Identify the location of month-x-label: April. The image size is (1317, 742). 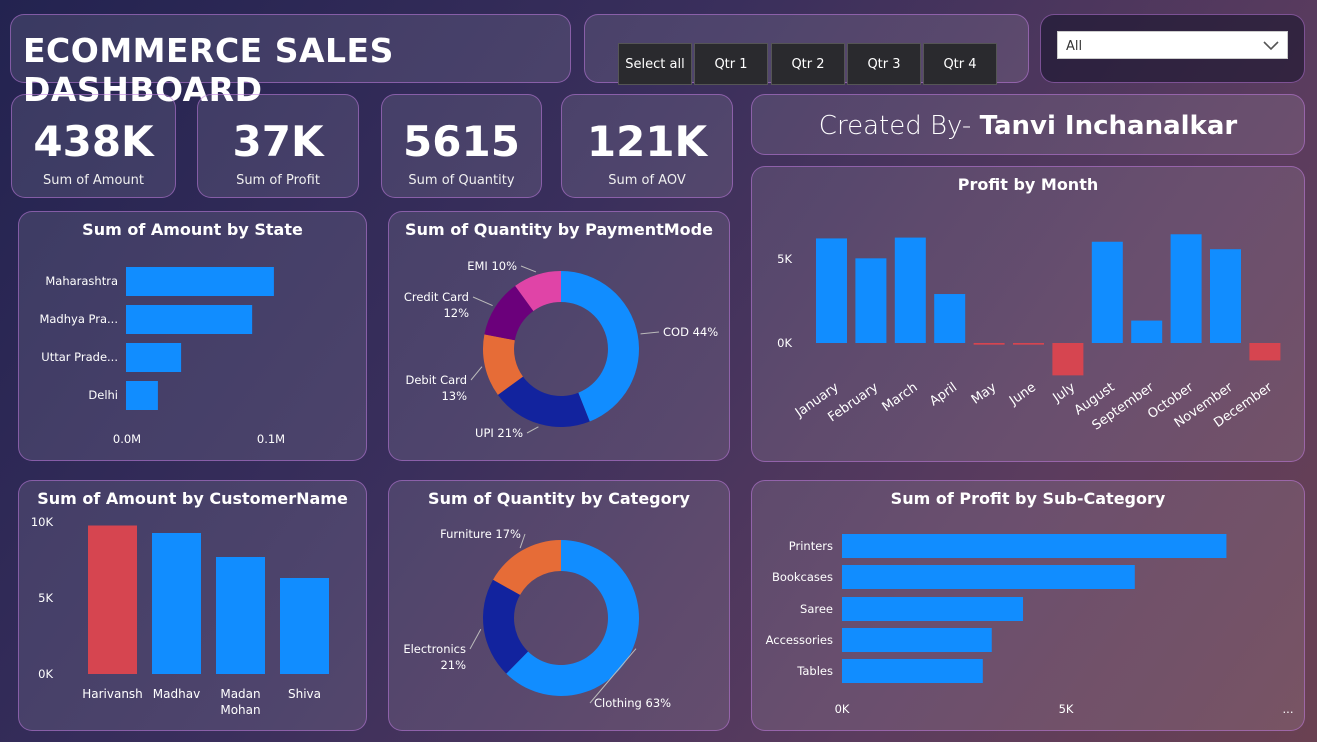
(943, 394).